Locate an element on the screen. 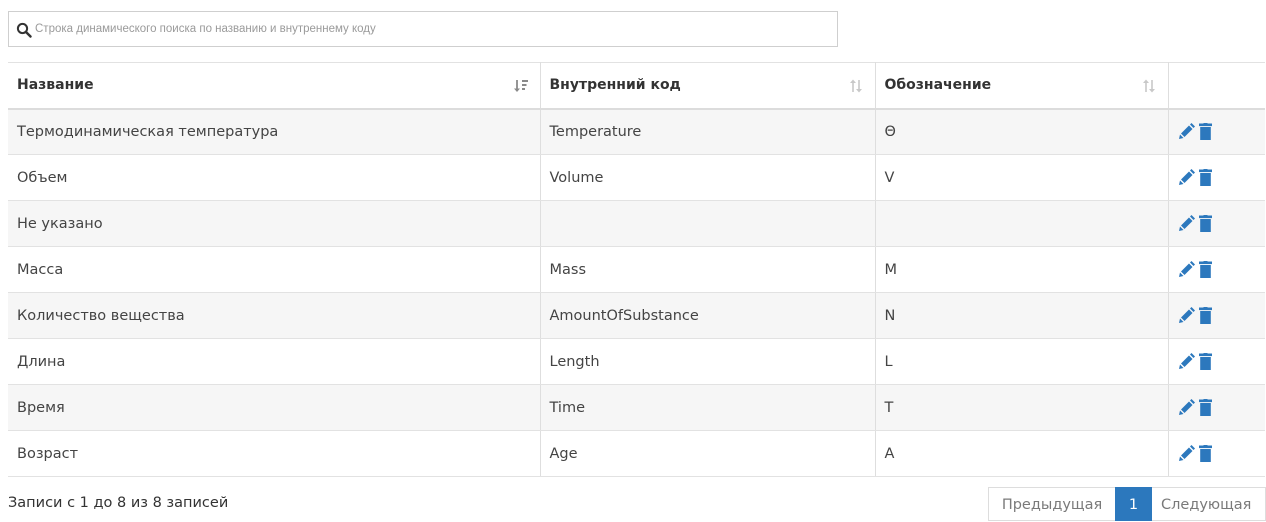 The image size is (1266, 522). cell-symbol: A is located at coordinates (1022, 453).